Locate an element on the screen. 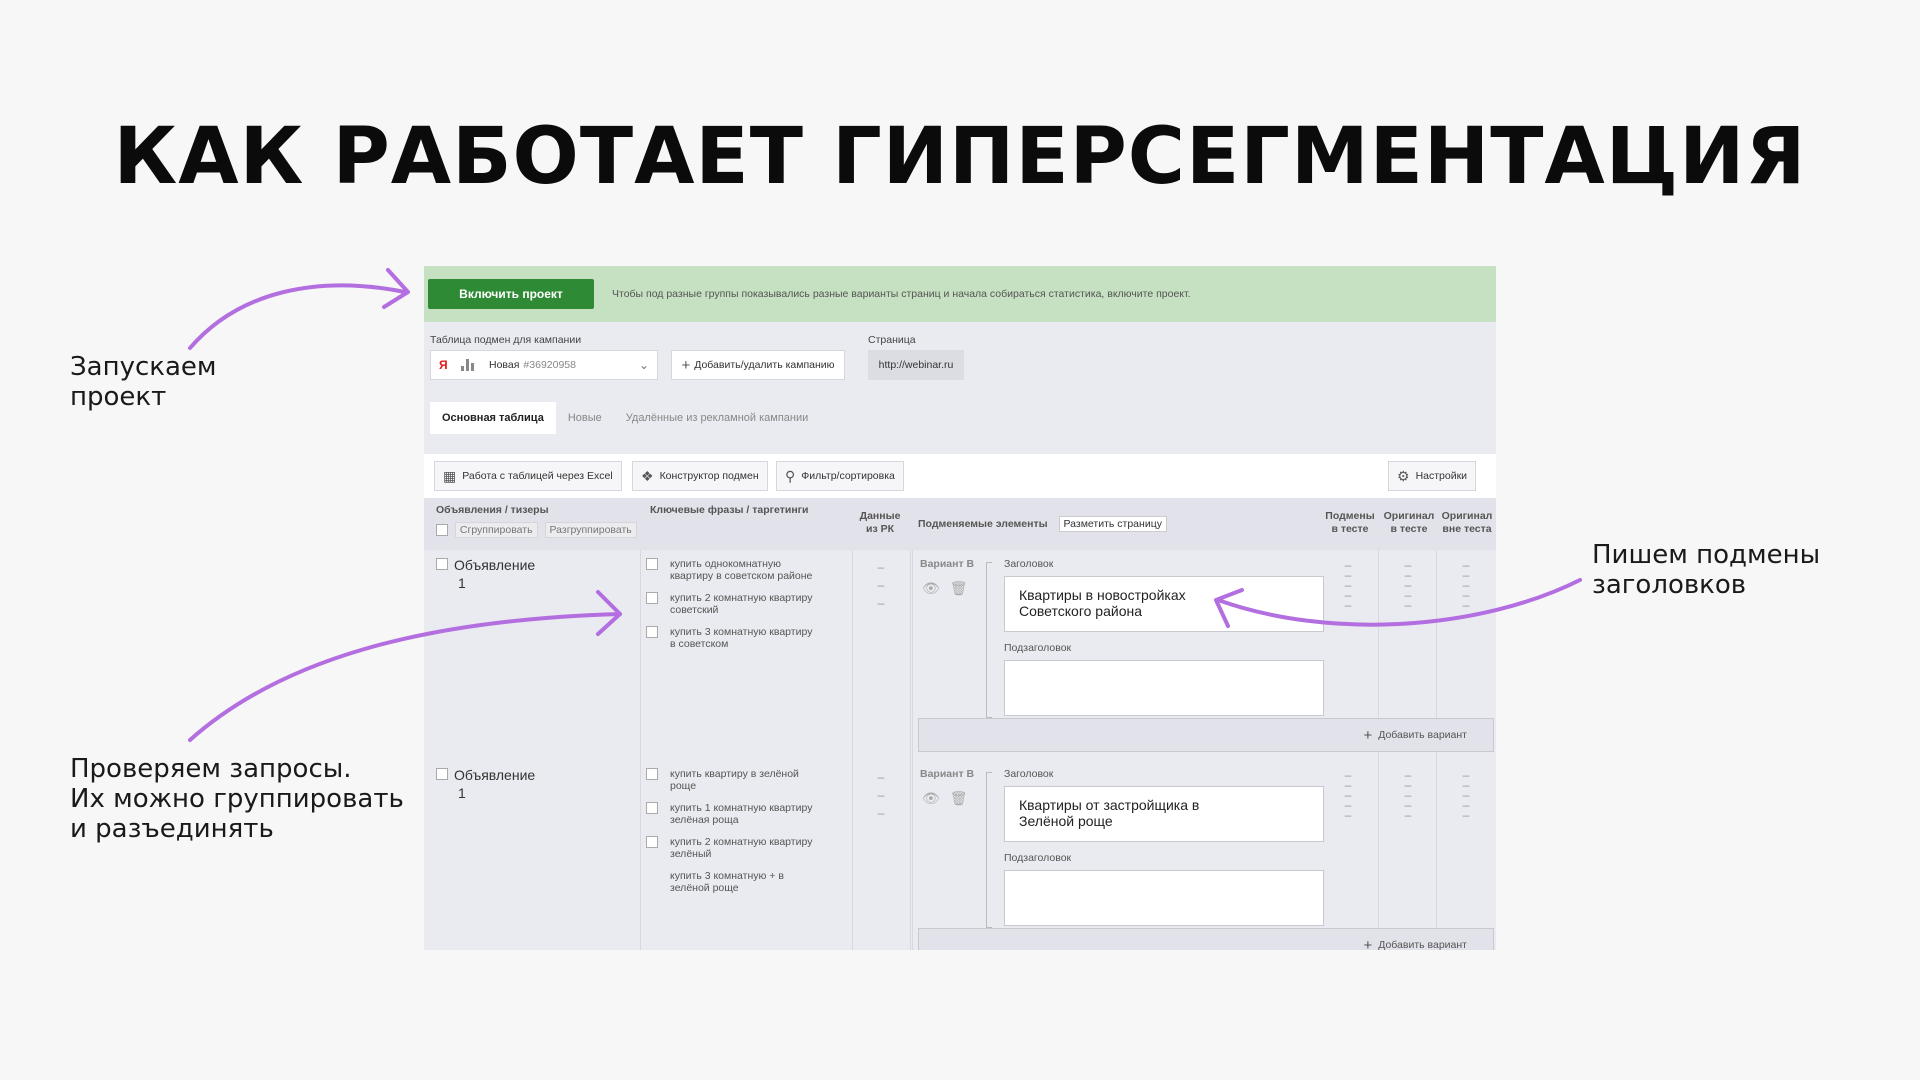 Image resolution: width=1920 pixels, height=1080 pixels. arrowhead-launch is located at coordinates (396, 288).